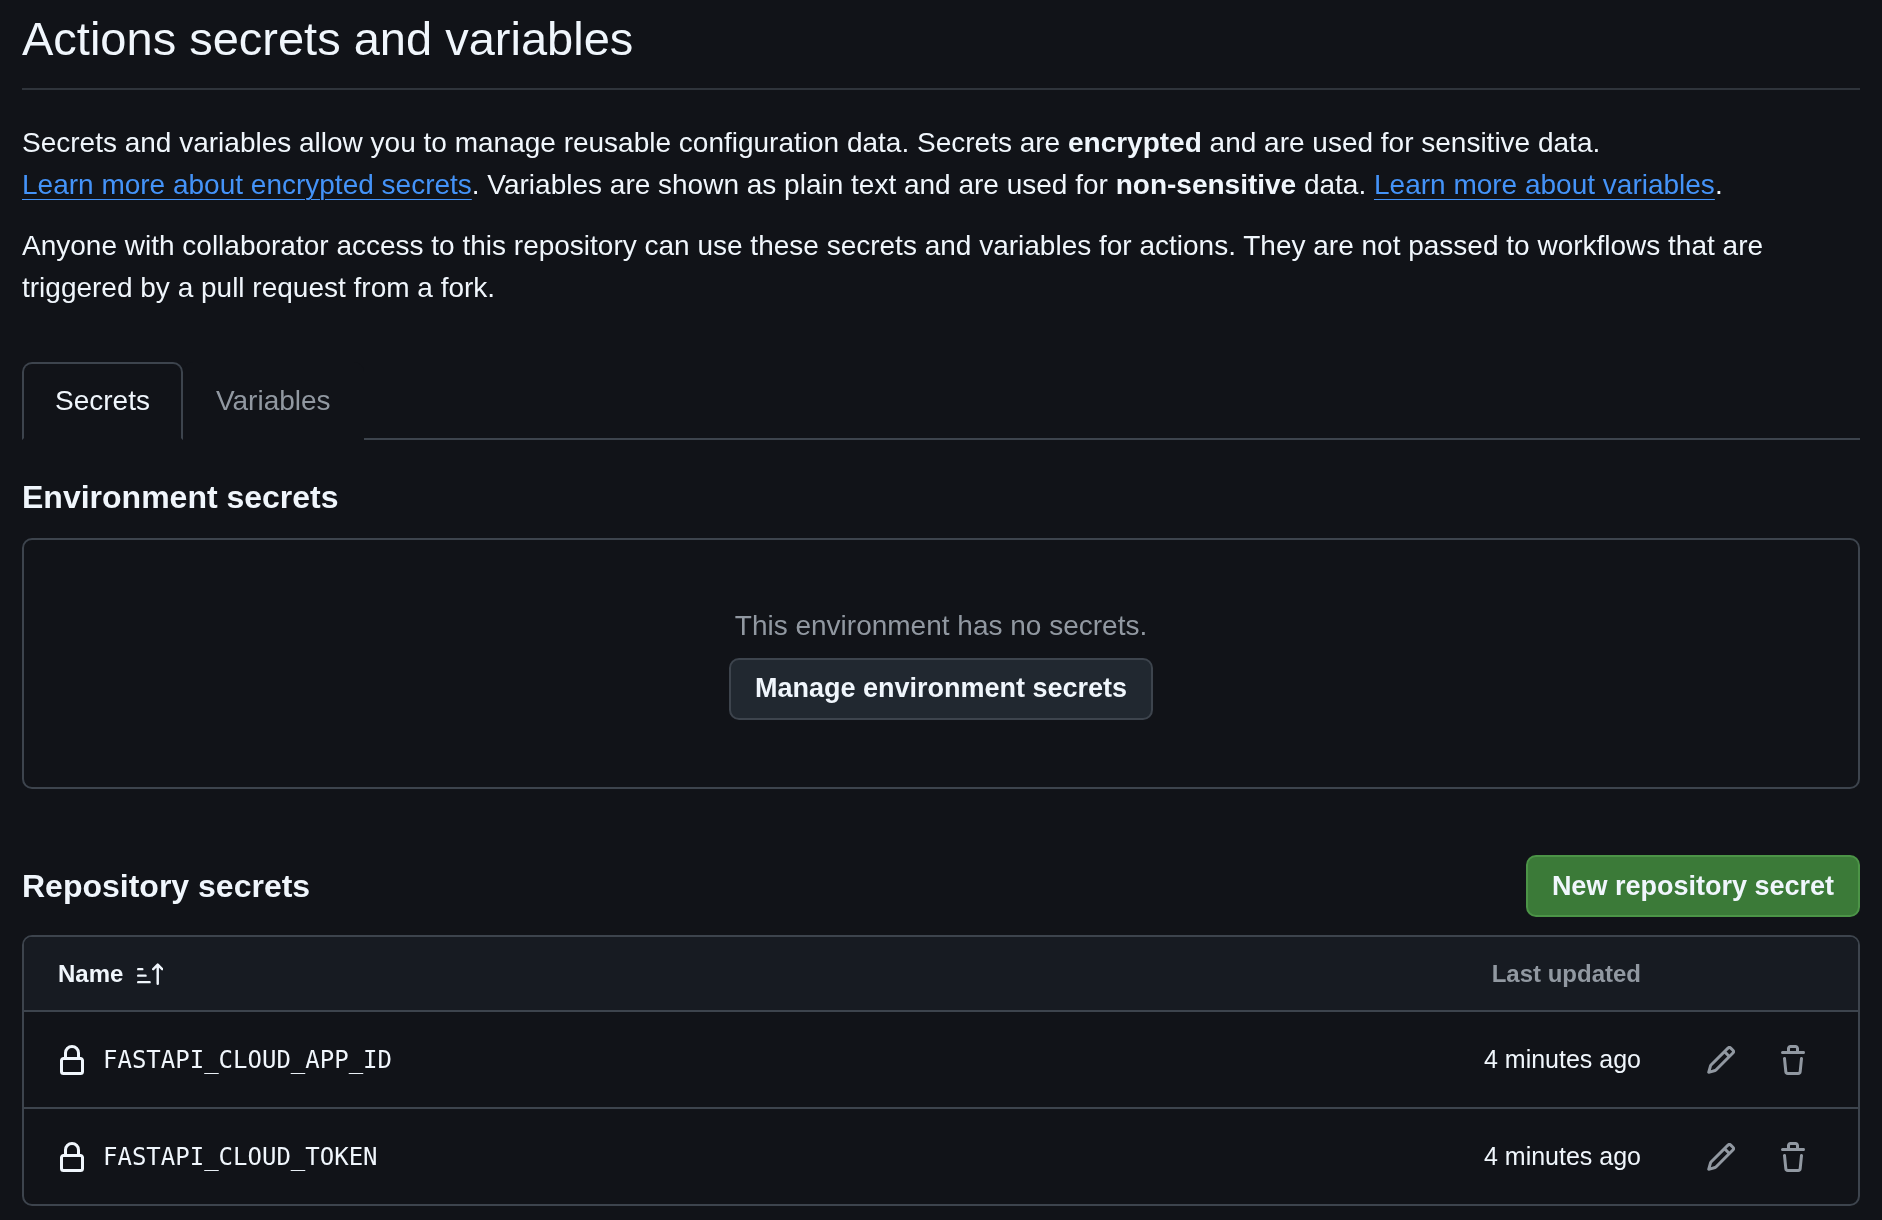 The width and height of the screenshot is (1882, 1220). I want to click on new-secret-button: New repository secret, so click(1692, 886).